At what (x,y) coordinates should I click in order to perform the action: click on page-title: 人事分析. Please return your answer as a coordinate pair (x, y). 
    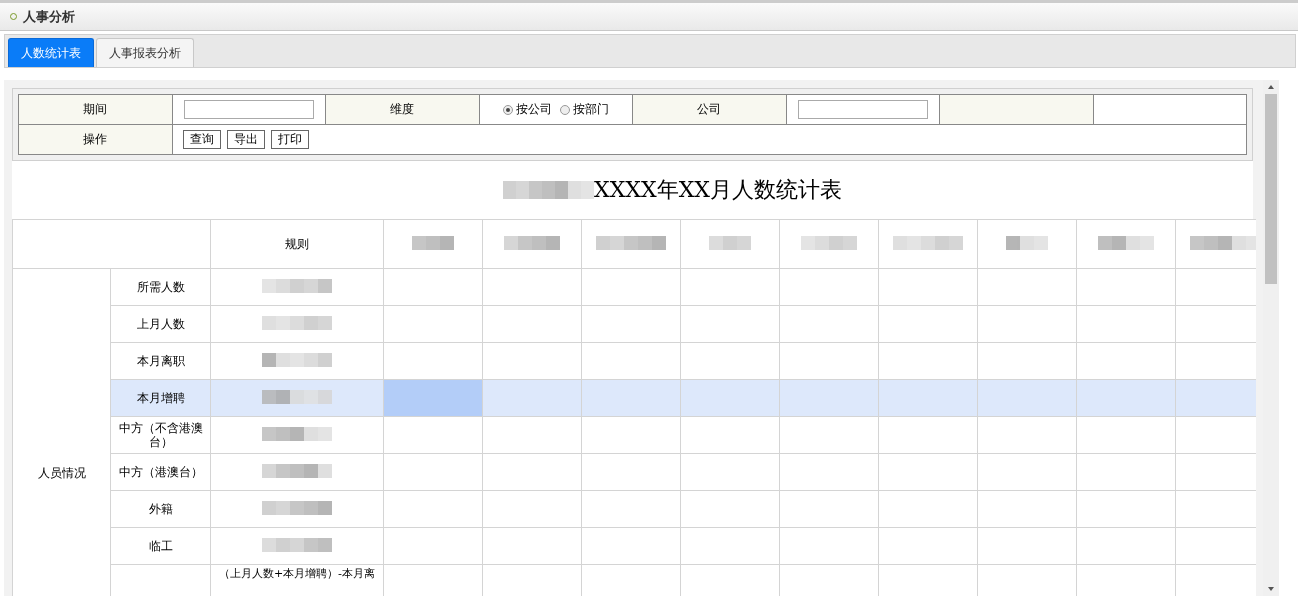
    Looking at the image, I should click on (49, 16).